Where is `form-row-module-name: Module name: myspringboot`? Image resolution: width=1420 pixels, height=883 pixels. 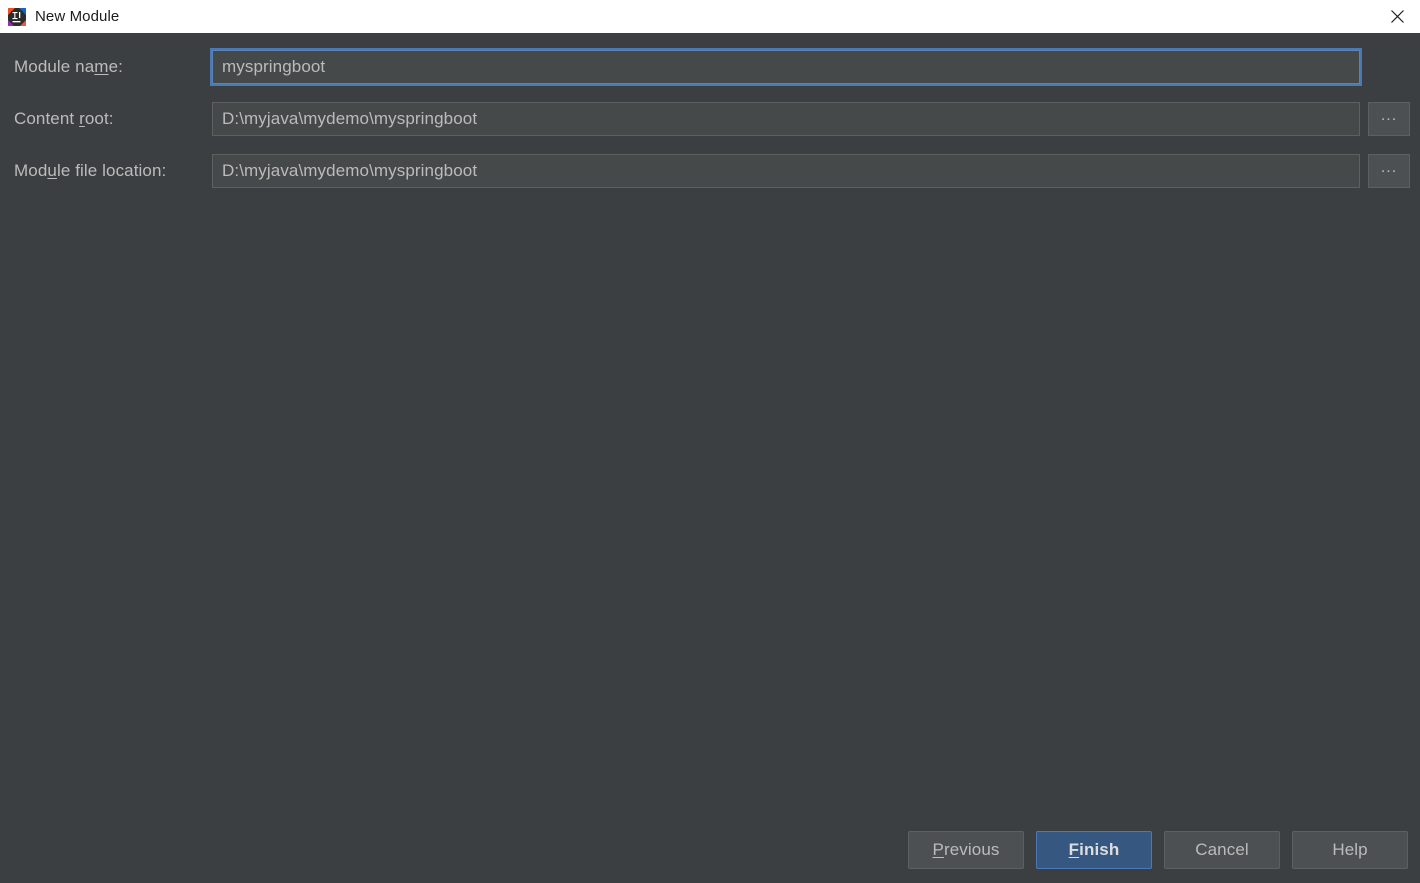 form-row-module-name: Module name: myspringboot is located at coordinates (712, 67).